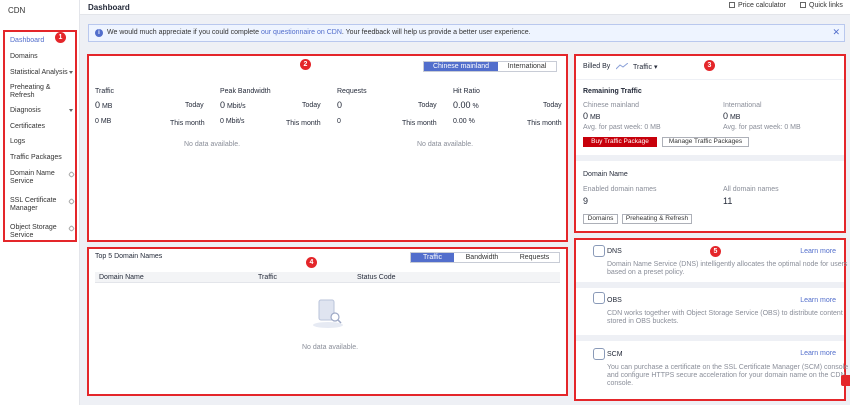 The height and width of the screenshot is (405, 850). Describe the element at coordinates (605, 174) in the screenshot. I see `domain-name-title: Domain Name` at that location.